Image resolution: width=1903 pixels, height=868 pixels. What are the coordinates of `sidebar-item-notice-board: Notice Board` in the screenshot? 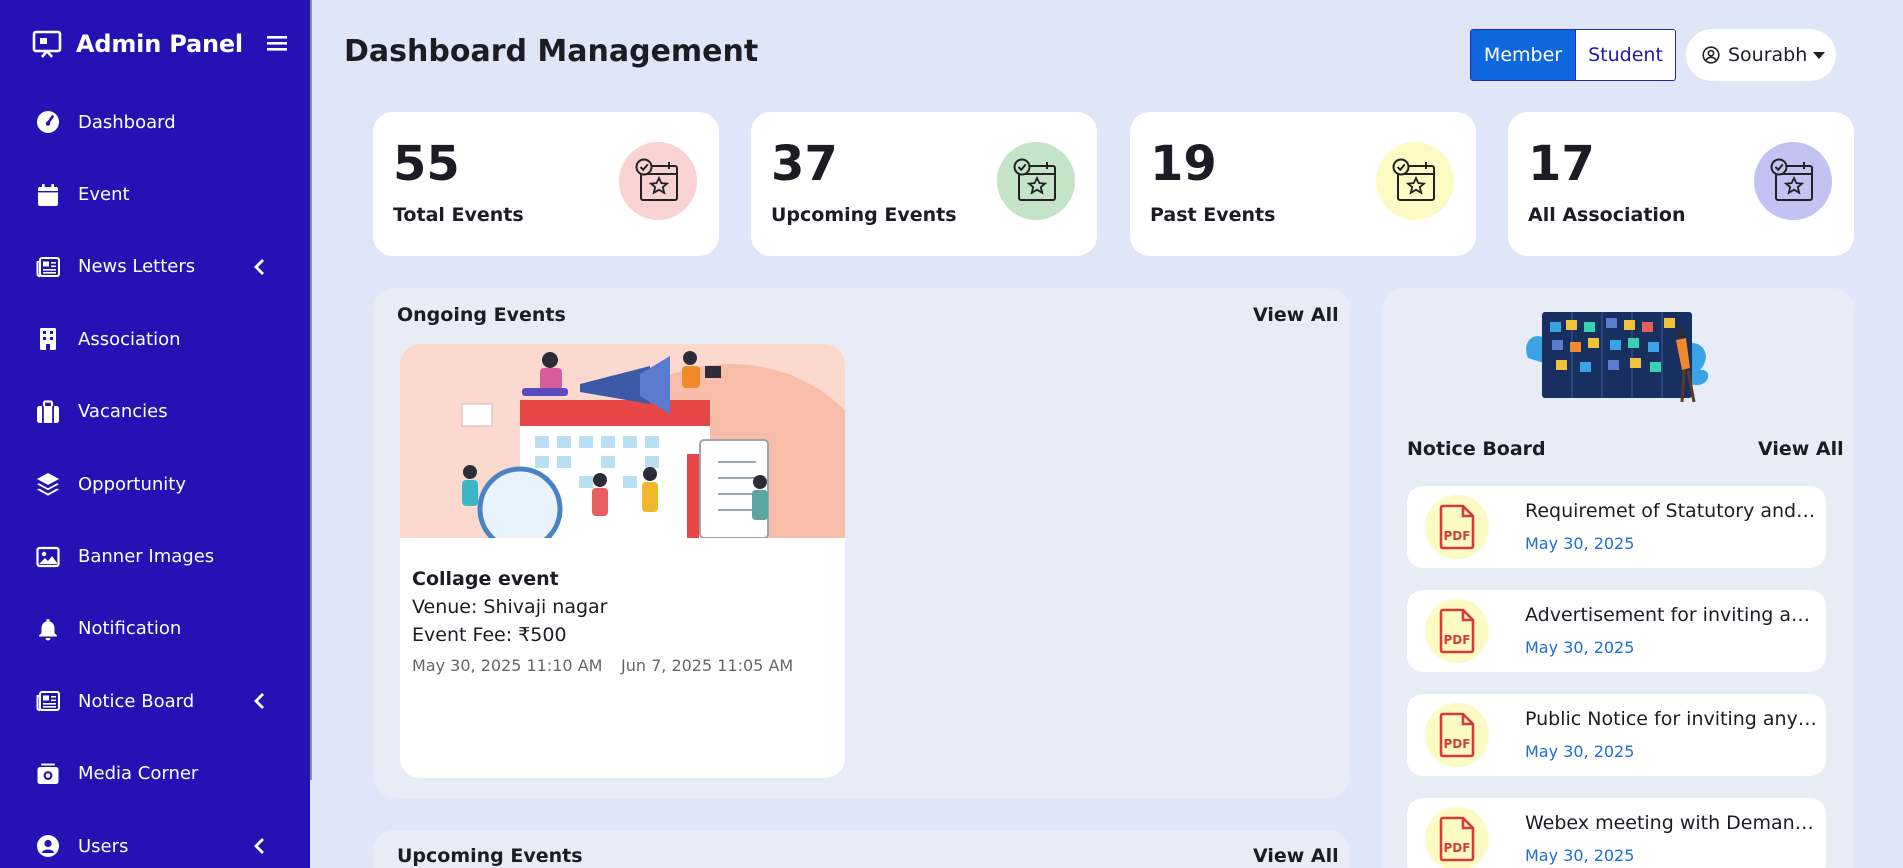 It's located at (155, 701).